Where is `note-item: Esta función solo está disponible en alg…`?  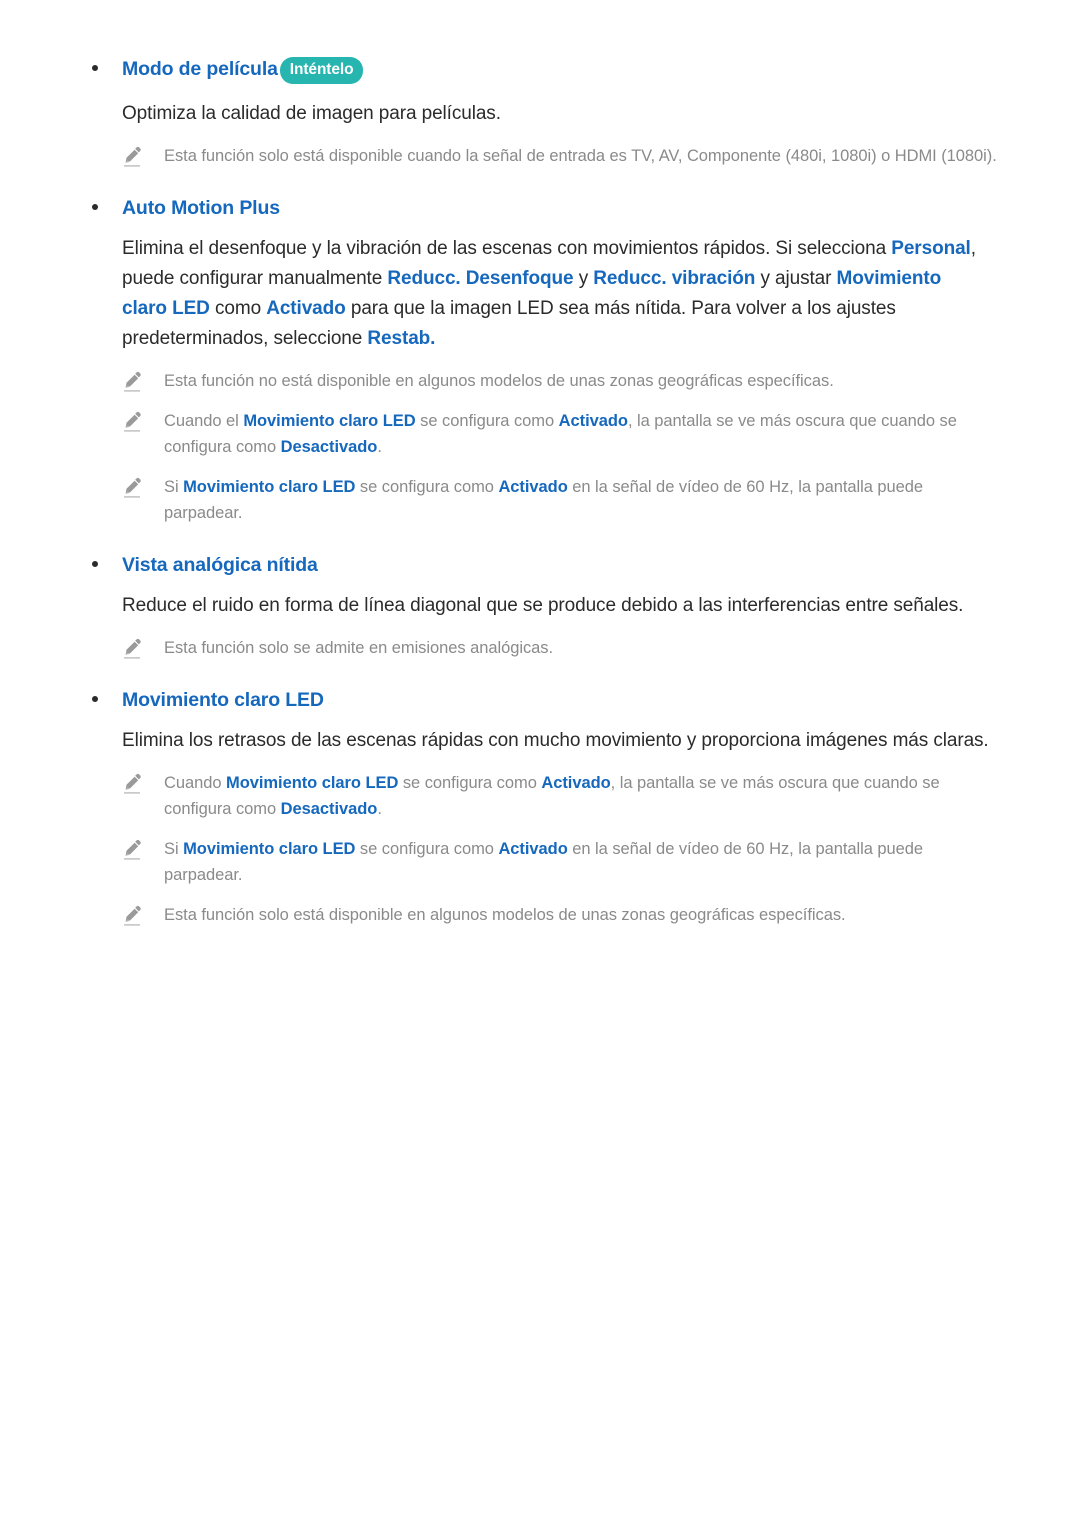 note-item: Esta función solo está disponible en alg… is located at coordinates (561, 915).